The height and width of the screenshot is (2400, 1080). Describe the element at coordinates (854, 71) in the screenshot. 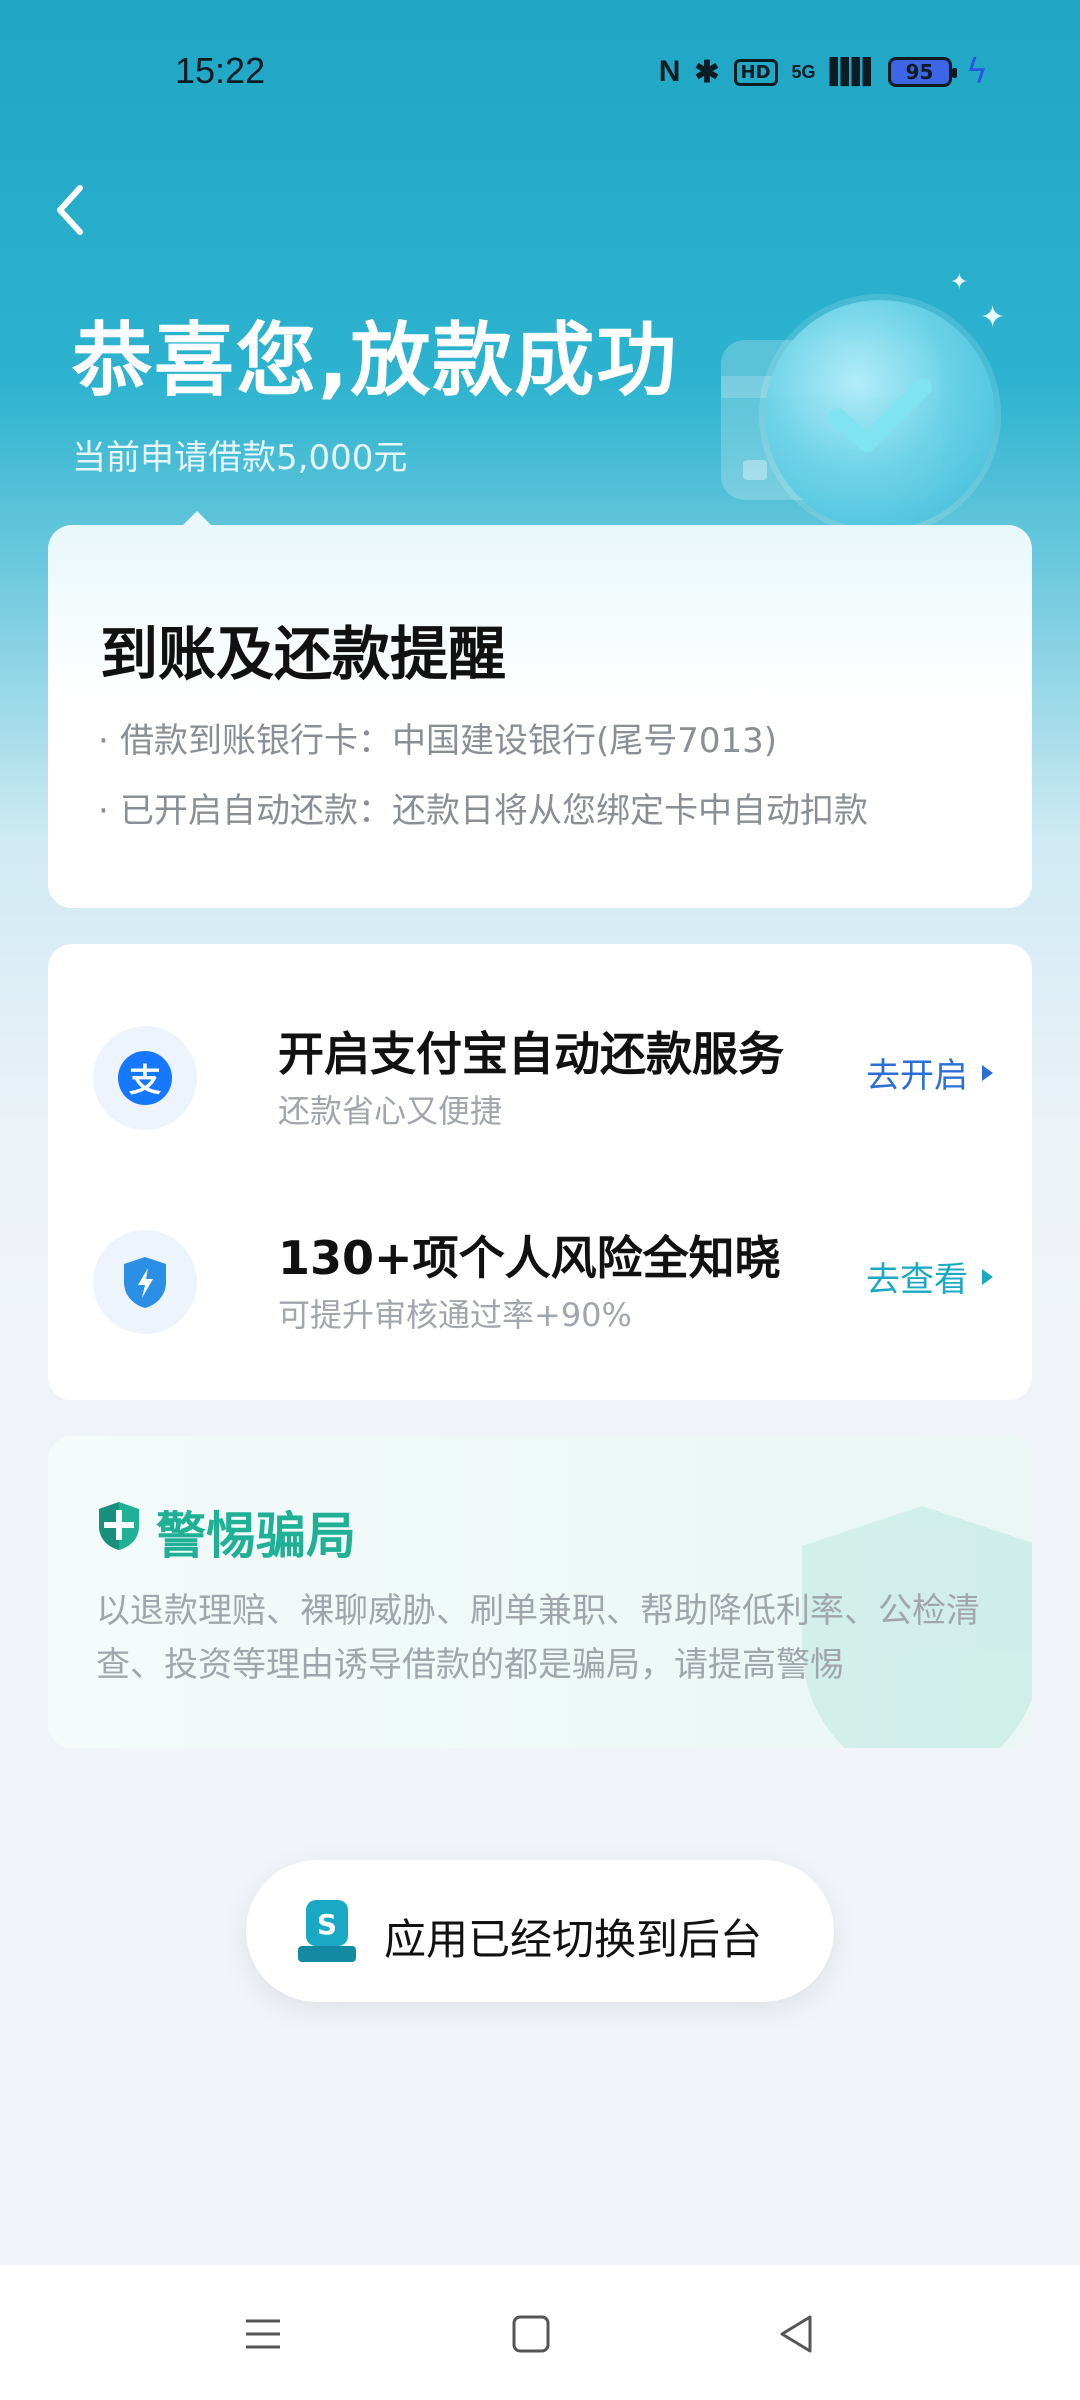

I see `signal-icon: ▌▌▌▌` at that location.